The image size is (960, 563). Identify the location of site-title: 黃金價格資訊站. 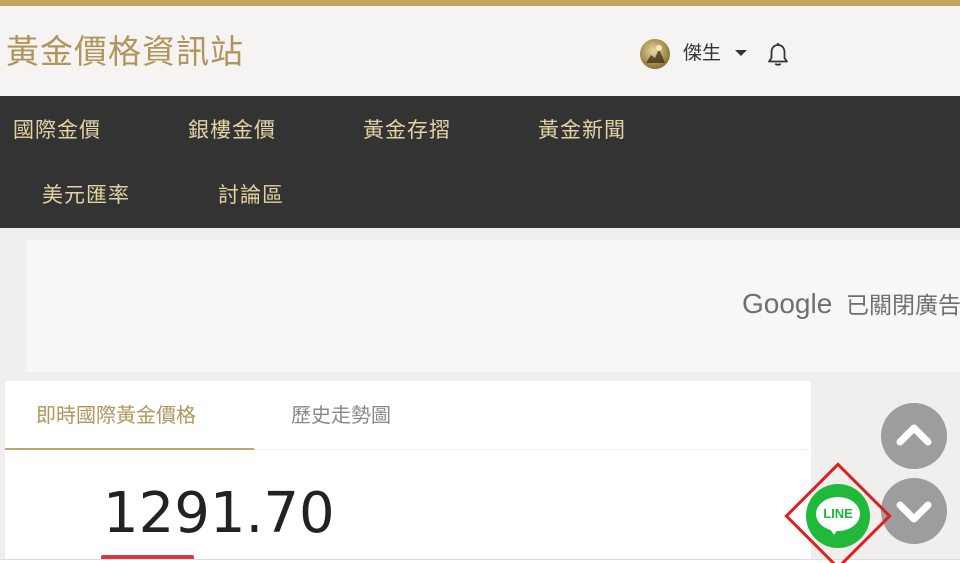
(125, 52).